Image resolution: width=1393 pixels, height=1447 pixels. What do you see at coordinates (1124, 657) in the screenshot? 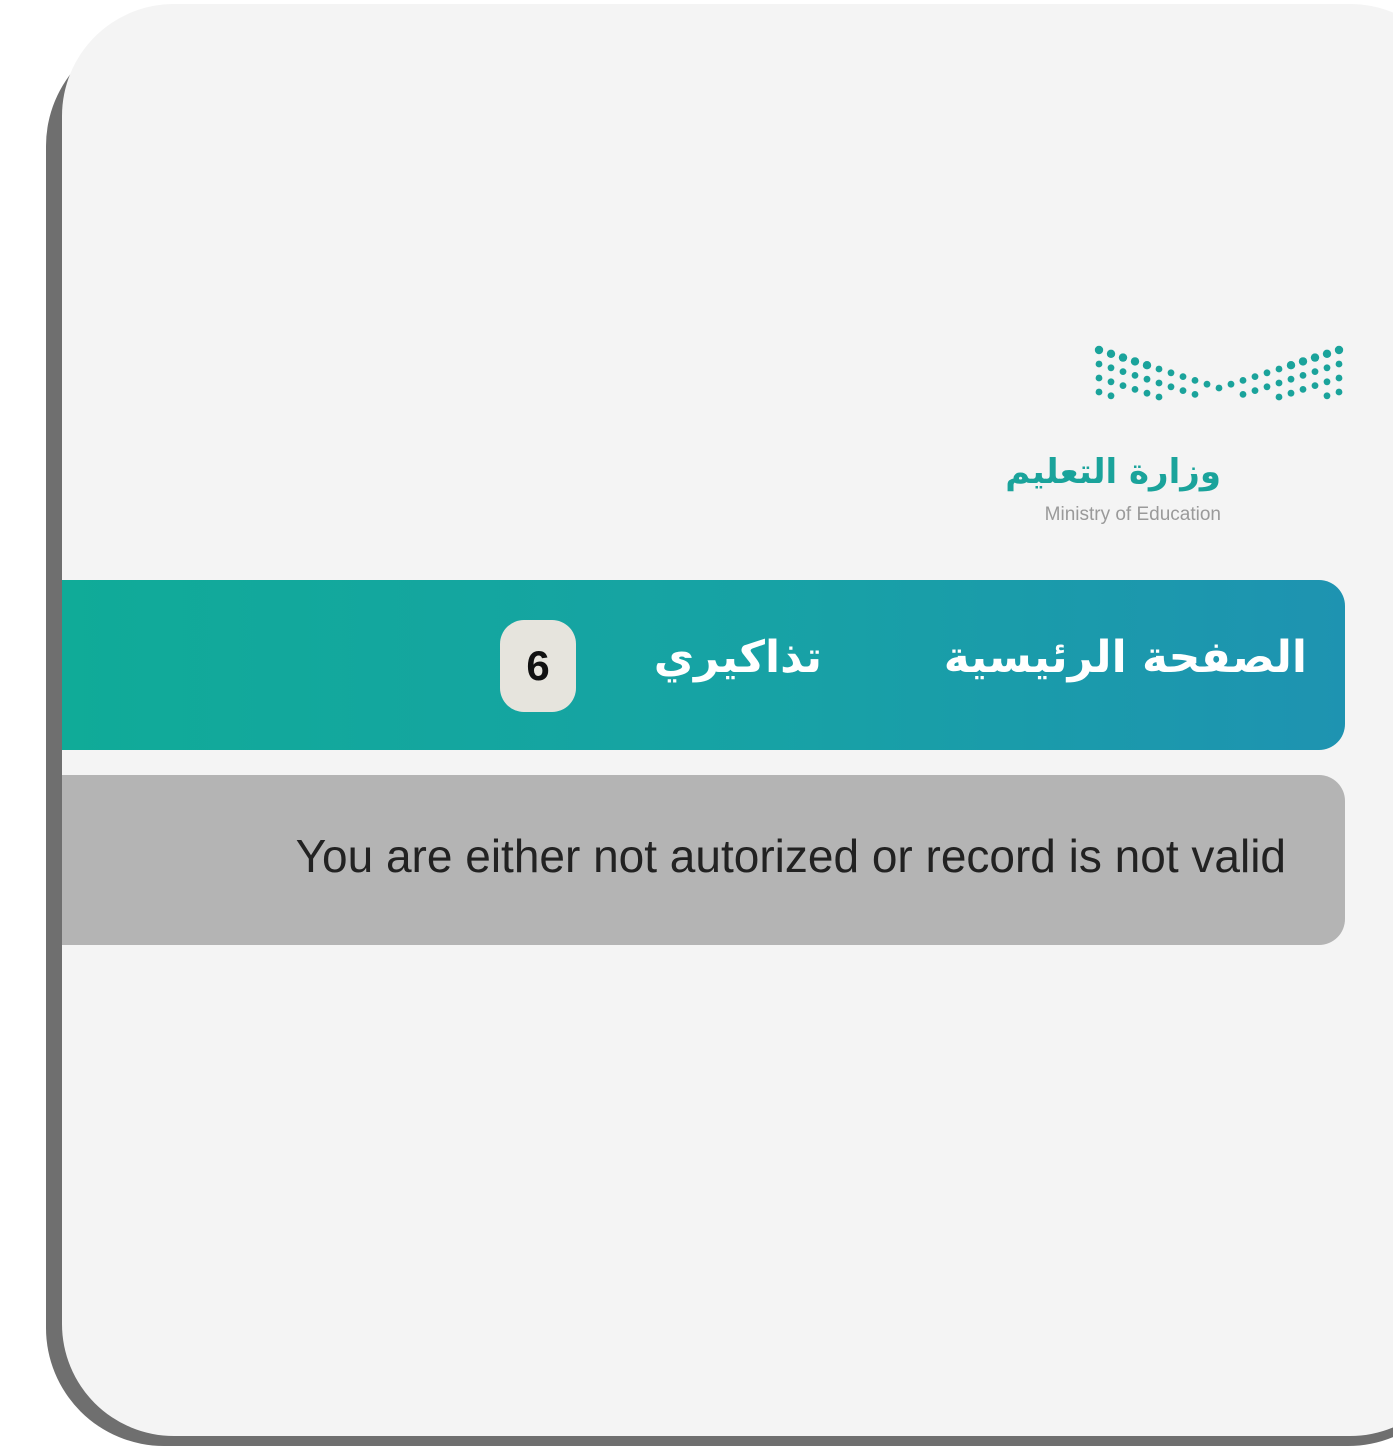
I see `nav-link-home: الصفحة الرئيسية` at bounding box center [1124, 657].